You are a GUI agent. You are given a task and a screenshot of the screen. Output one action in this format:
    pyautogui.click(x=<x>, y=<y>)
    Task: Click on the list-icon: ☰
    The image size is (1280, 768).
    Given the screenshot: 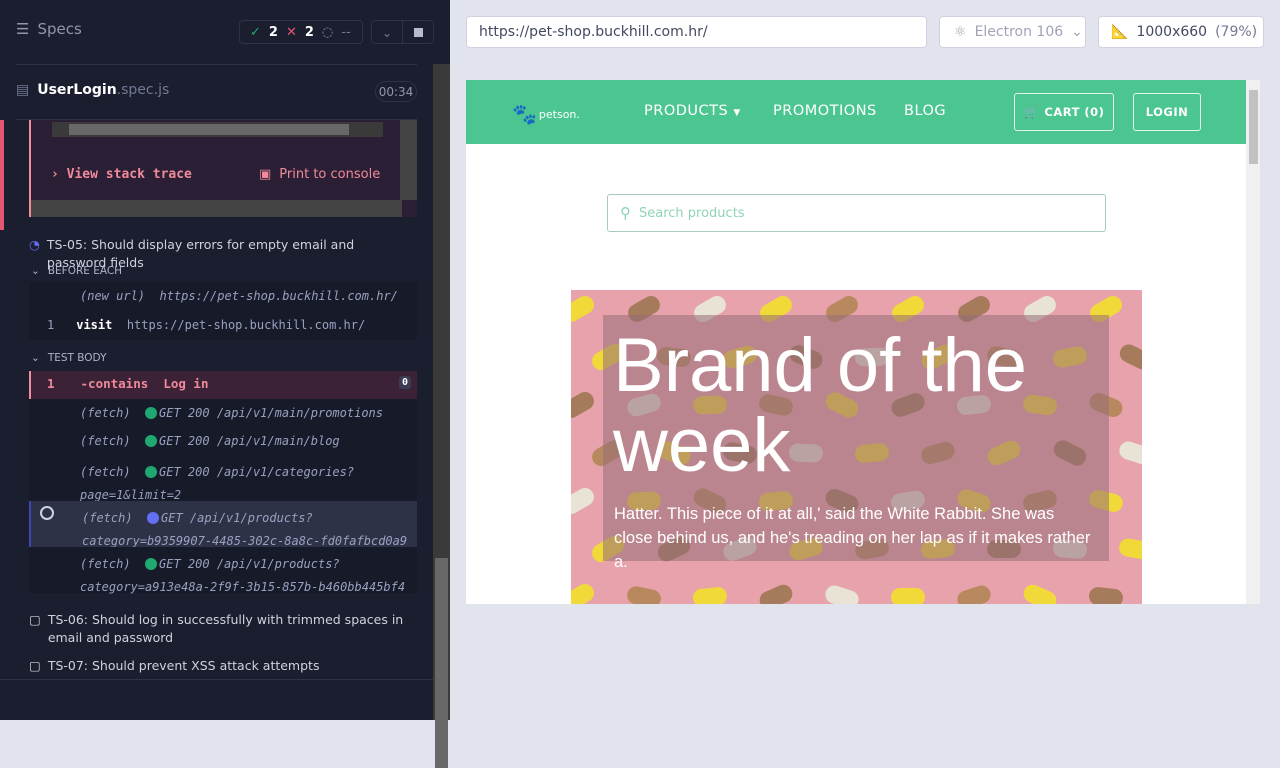 What is the action you would take?
    pyautogui.click(x=23, y=29)
    